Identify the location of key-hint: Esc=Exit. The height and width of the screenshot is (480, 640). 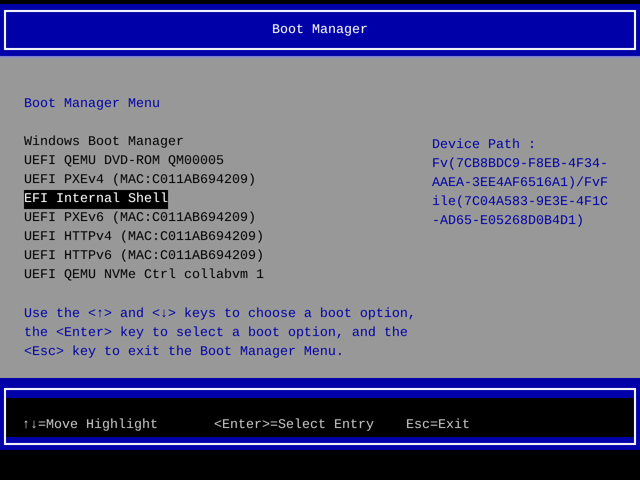
(438, 426).